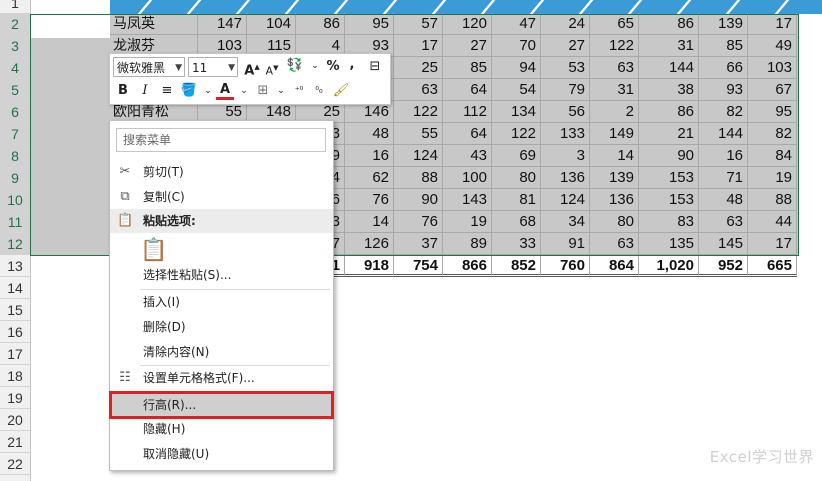 This screenshot has height=481, width=822. Describe the element at coordinates (145, 91) in the screenshot. I see `italic-button: I` at that location.